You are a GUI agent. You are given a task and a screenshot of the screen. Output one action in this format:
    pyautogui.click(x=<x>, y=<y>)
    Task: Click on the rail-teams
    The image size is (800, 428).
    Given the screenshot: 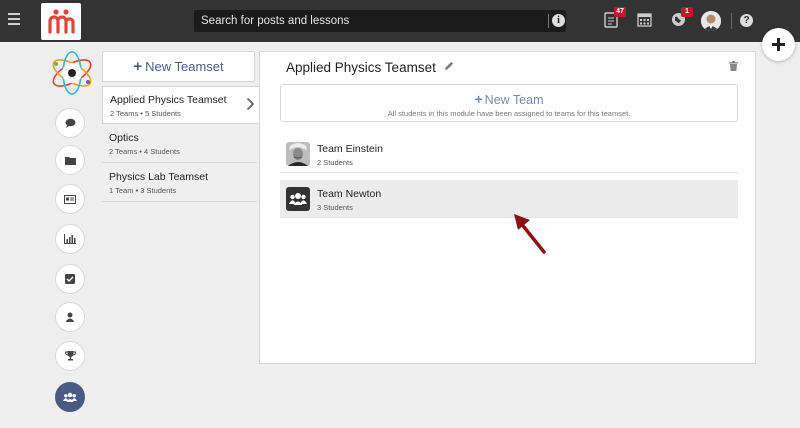 What is the action you would take?
    pyautogui.click(x=70, y=397)
    